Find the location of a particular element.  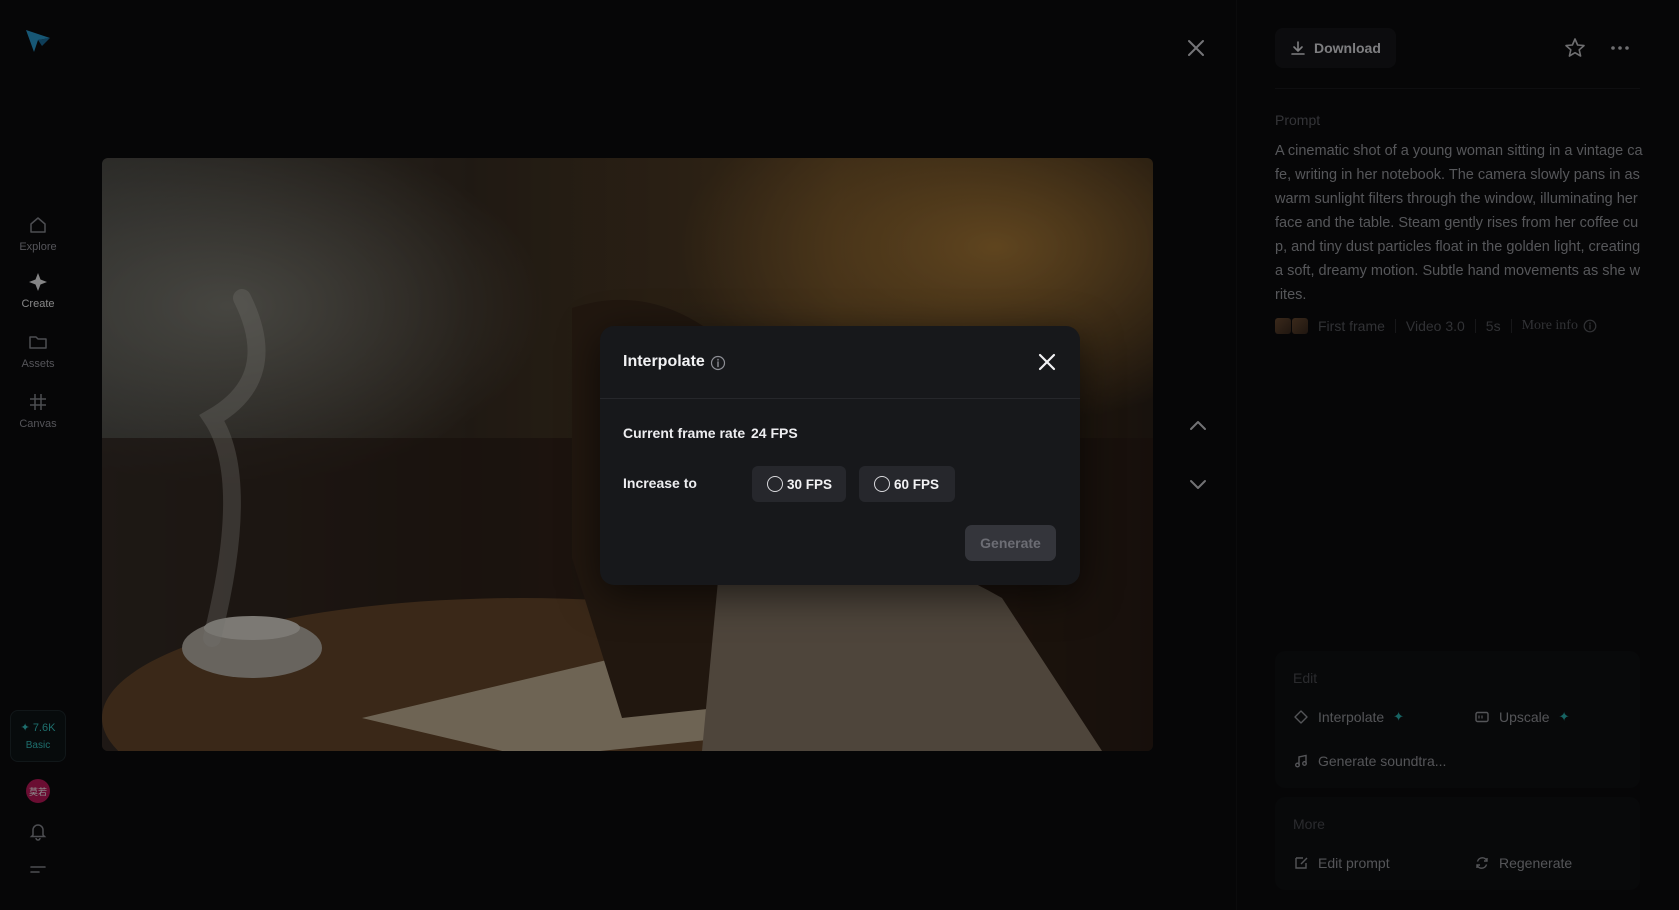

fps-option-label: 60 FPS is located at coordinates (917, 484).